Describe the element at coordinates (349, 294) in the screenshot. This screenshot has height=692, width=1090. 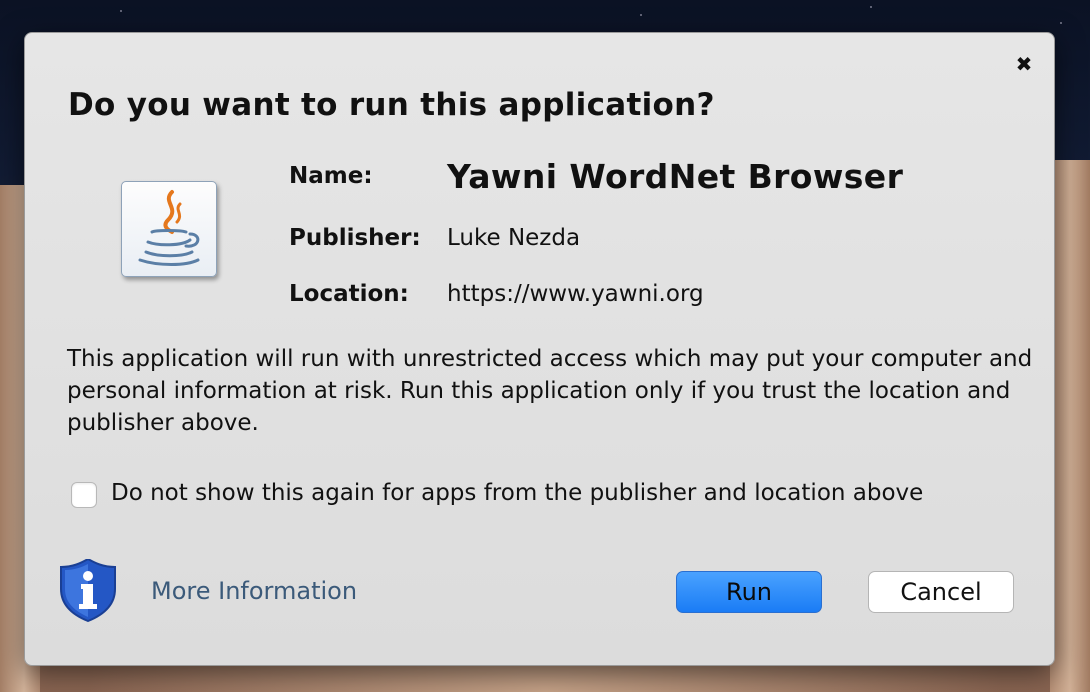
I see `location-label: Location:` at that location.